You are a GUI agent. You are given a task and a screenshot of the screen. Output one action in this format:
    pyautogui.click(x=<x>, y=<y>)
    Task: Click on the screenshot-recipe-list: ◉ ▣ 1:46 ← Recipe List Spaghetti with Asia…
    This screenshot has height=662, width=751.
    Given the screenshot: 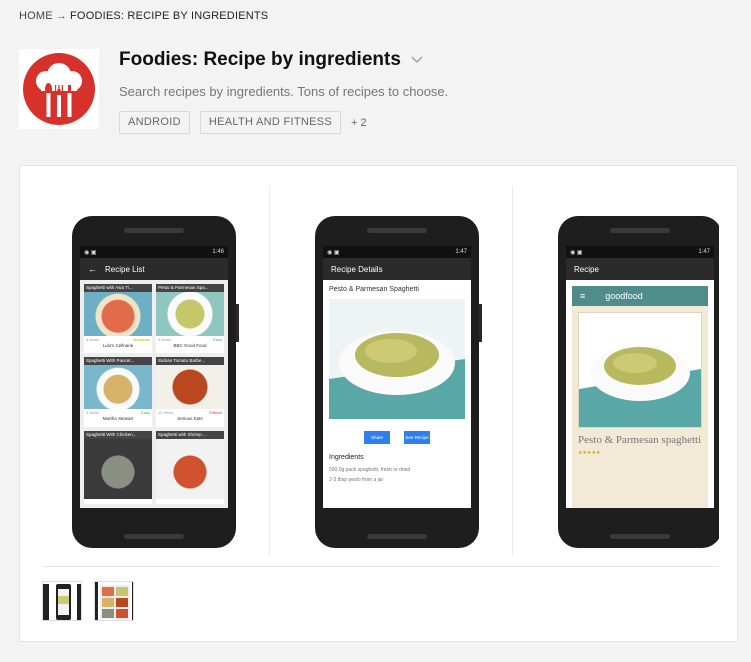 What is the action you would take?
    pyautogui.click(x=155, y=382)
    